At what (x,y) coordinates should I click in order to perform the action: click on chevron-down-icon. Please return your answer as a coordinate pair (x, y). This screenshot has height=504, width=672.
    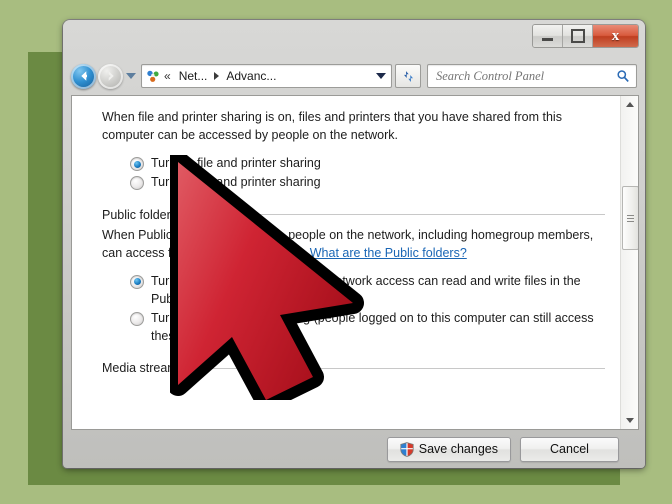
    Looking at the image, I should click on (381, 76).